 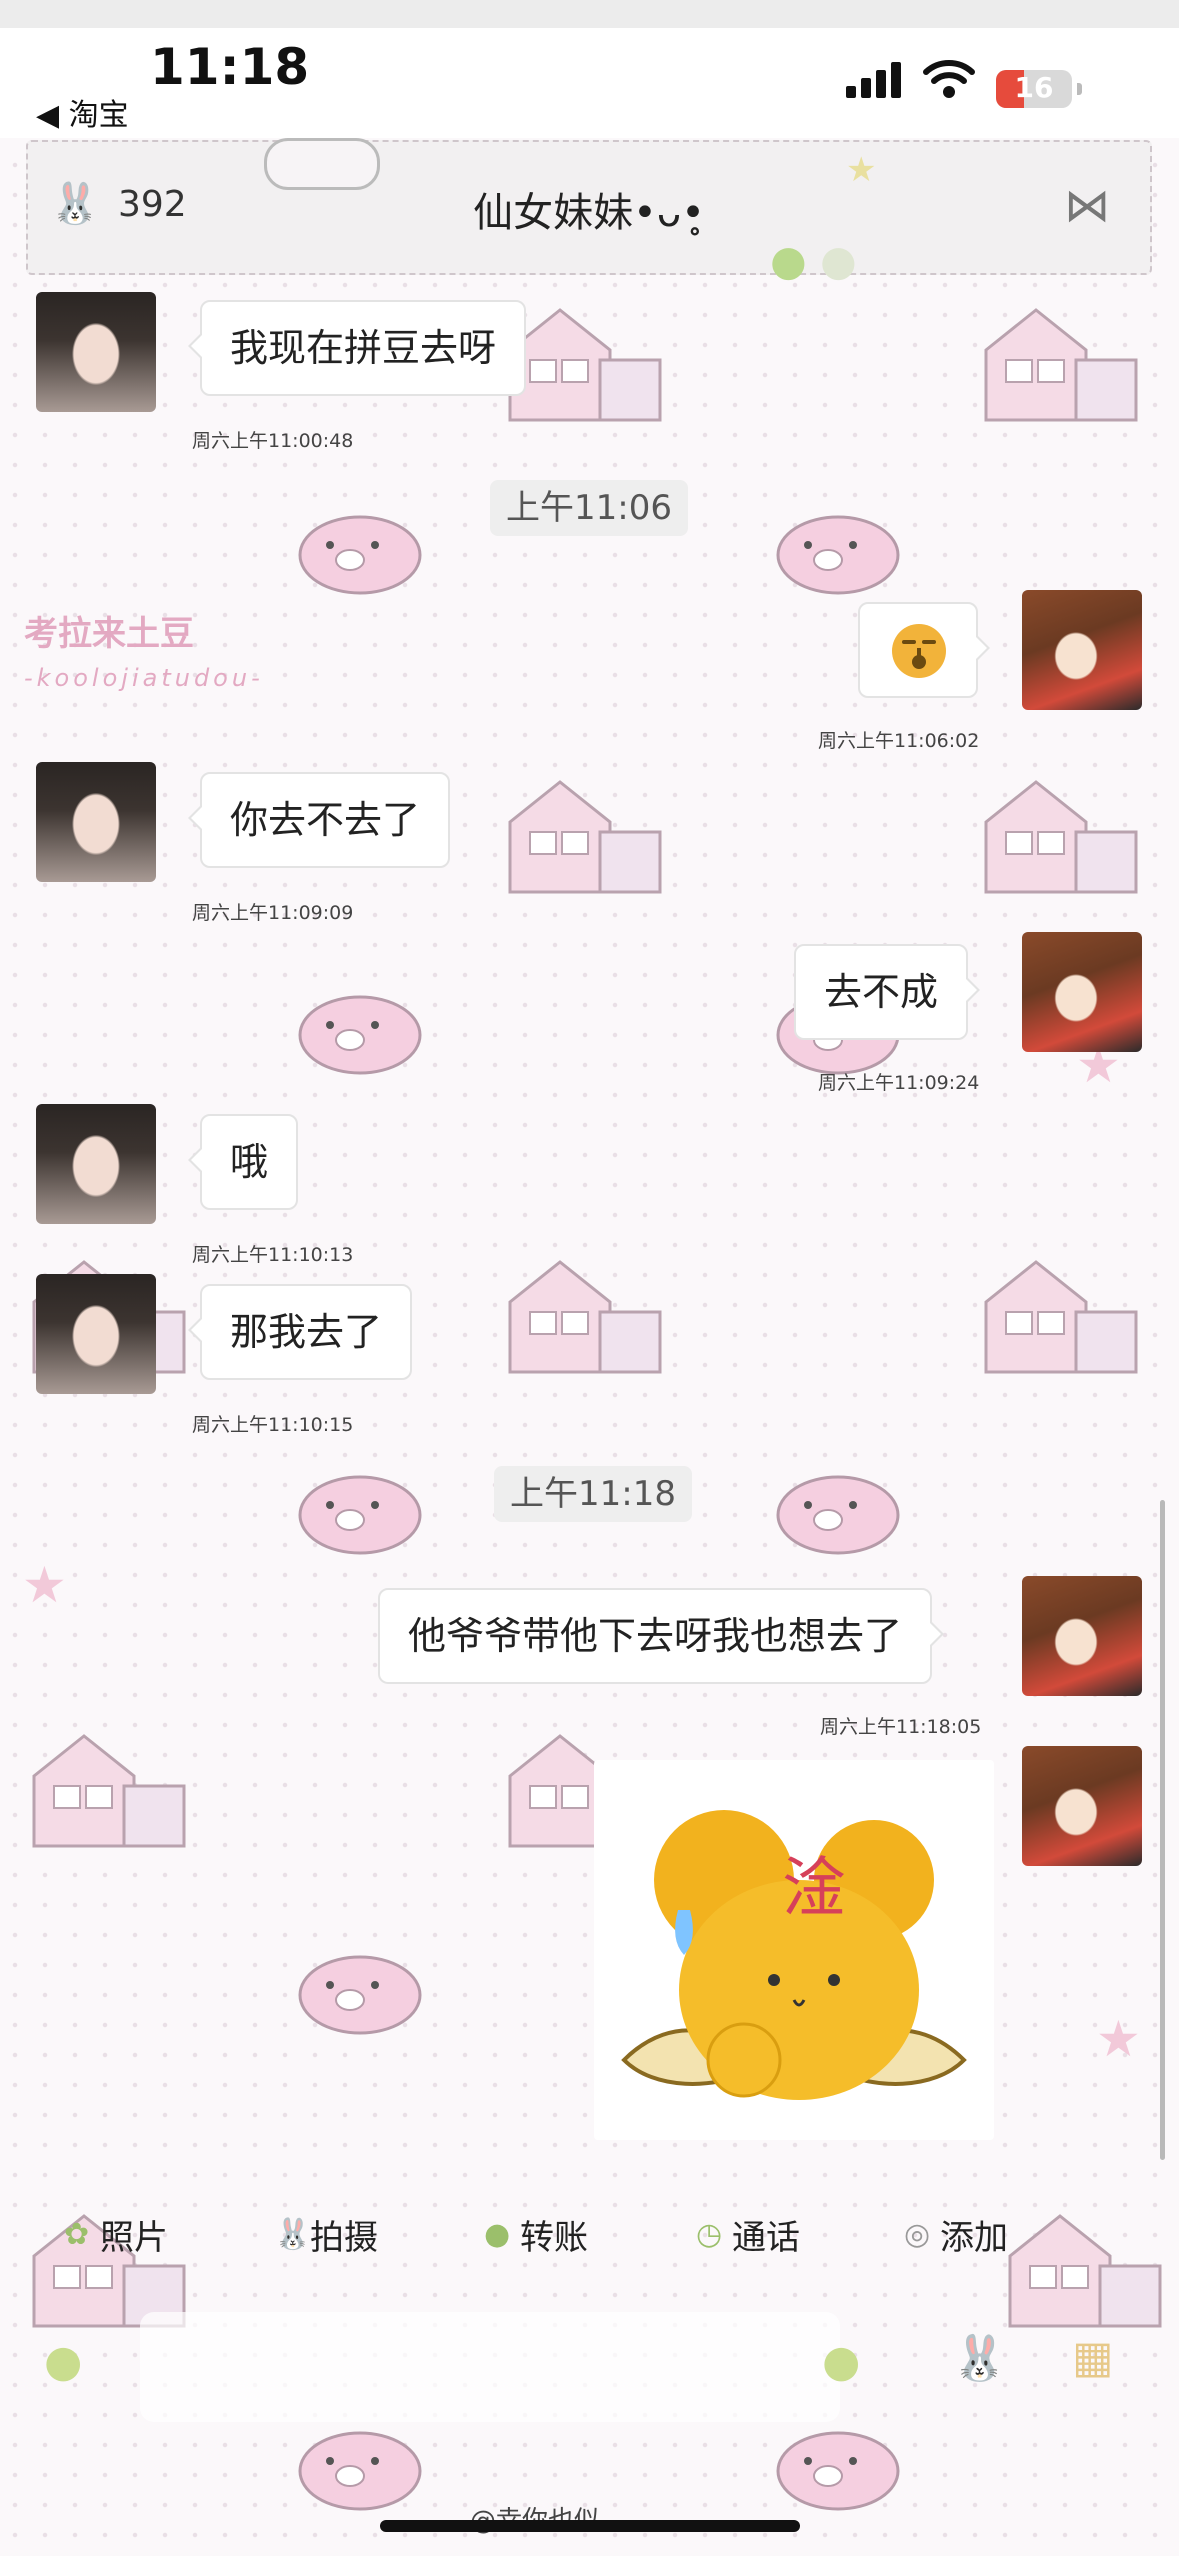 What do you see at coordinates (273, 441) in the screenshot?
I see `message-timestamp: 周六上午11:00:48` at bounding box center [273, 441].